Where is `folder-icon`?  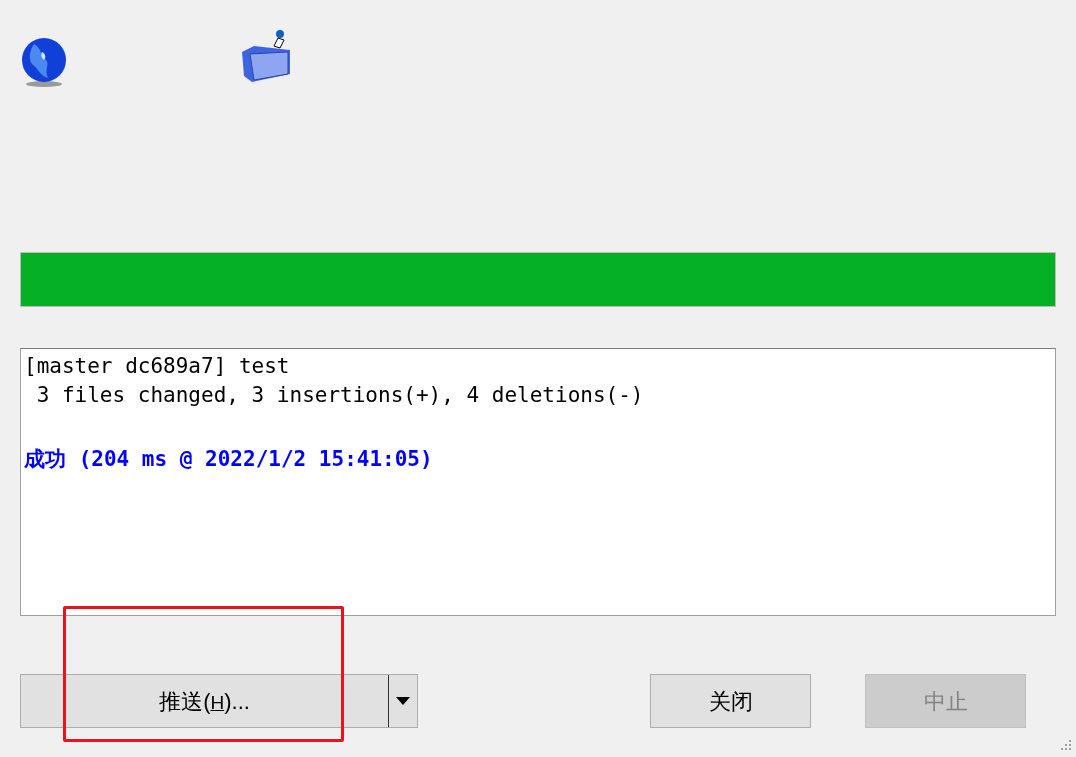
folder-icon is located at coordinates (266, 56).